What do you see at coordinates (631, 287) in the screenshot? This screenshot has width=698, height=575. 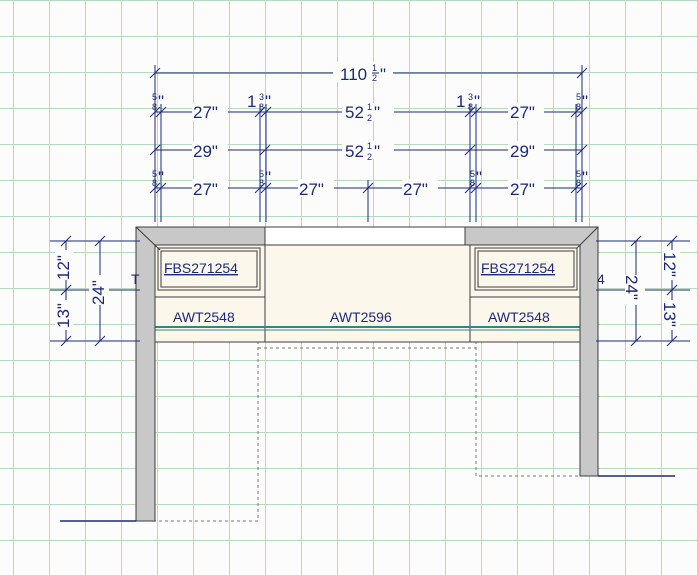 I see `dim-right-24: 24"` at bounding box center [631, 287].